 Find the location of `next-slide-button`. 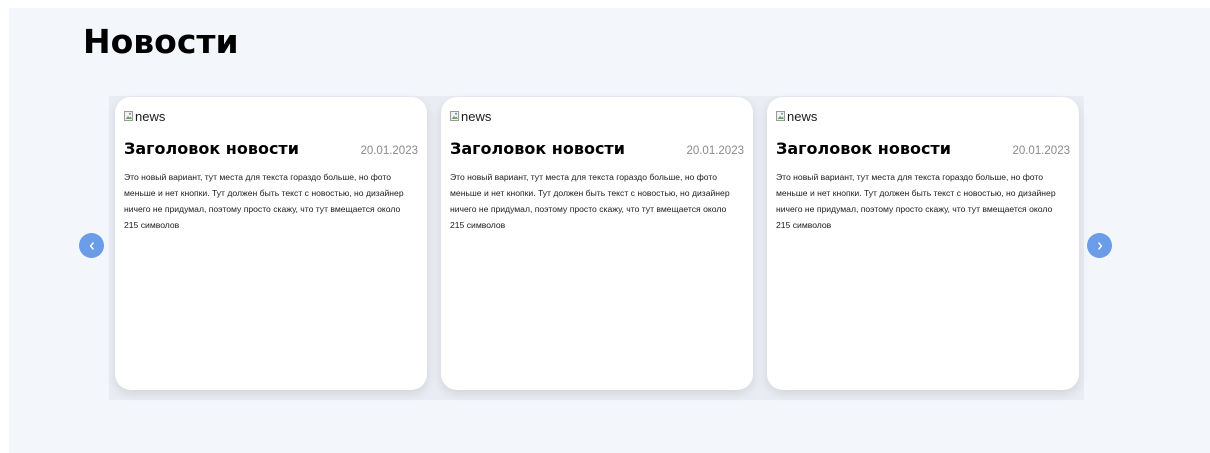

next-slide-button is located at coordinates (1099, 245).